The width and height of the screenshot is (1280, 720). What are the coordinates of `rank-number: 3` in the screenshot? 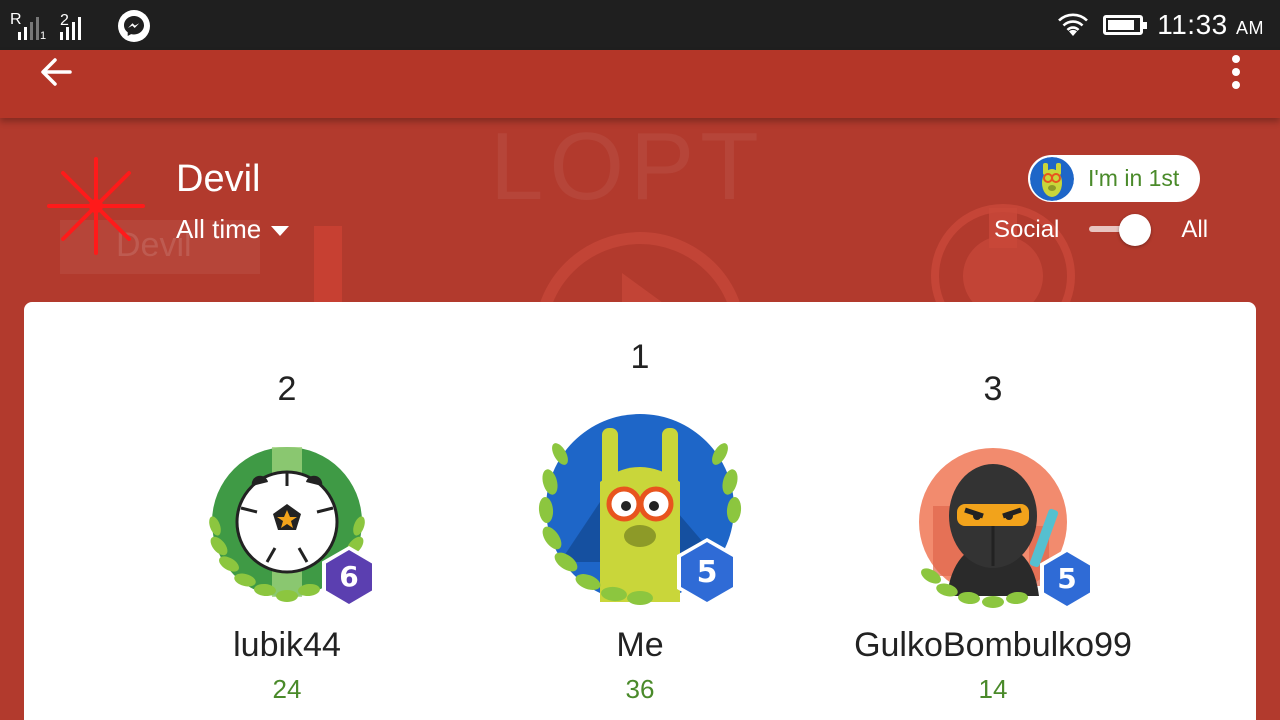 It's located at (993, 389).